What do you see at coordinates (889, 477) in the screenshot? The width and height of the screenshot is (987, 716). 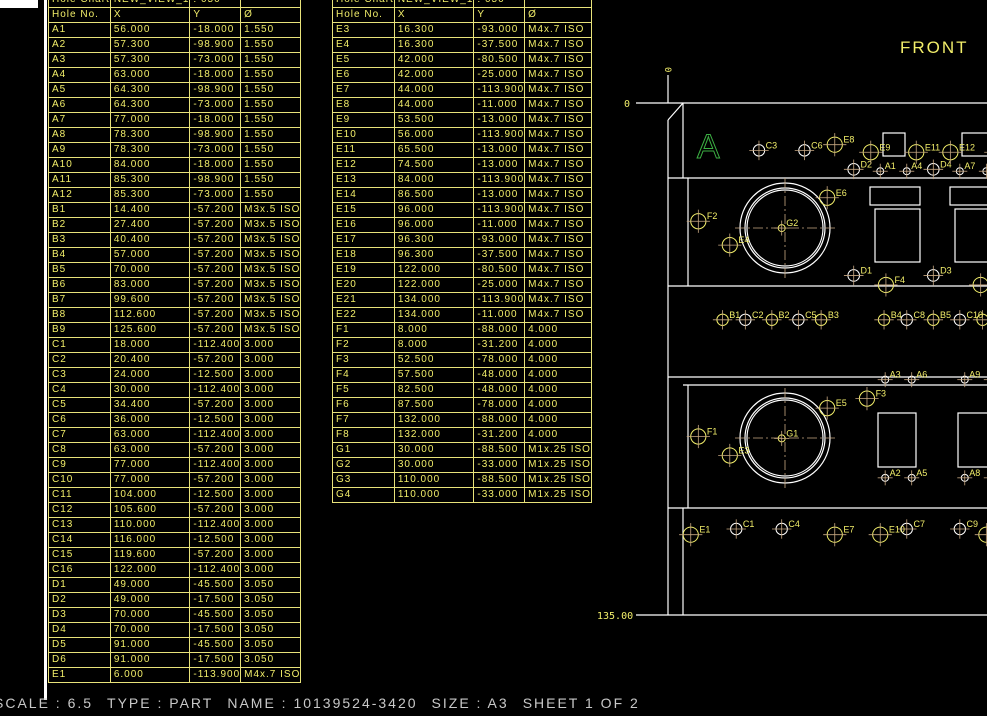 I see `hole-a2: A2` at bounding box center [889, 477].